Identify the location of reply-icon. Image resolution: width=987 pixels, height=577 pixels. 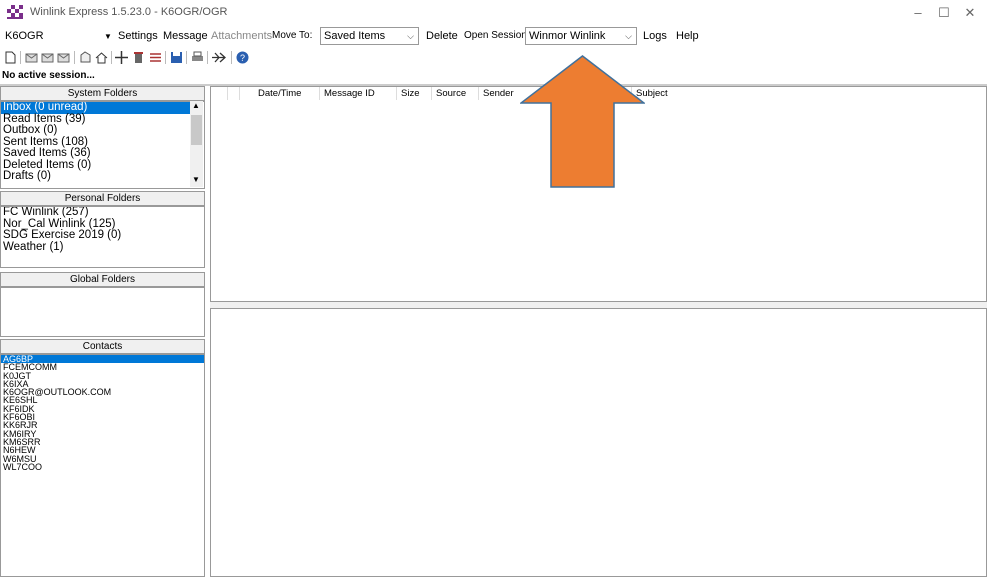
(31, 57).